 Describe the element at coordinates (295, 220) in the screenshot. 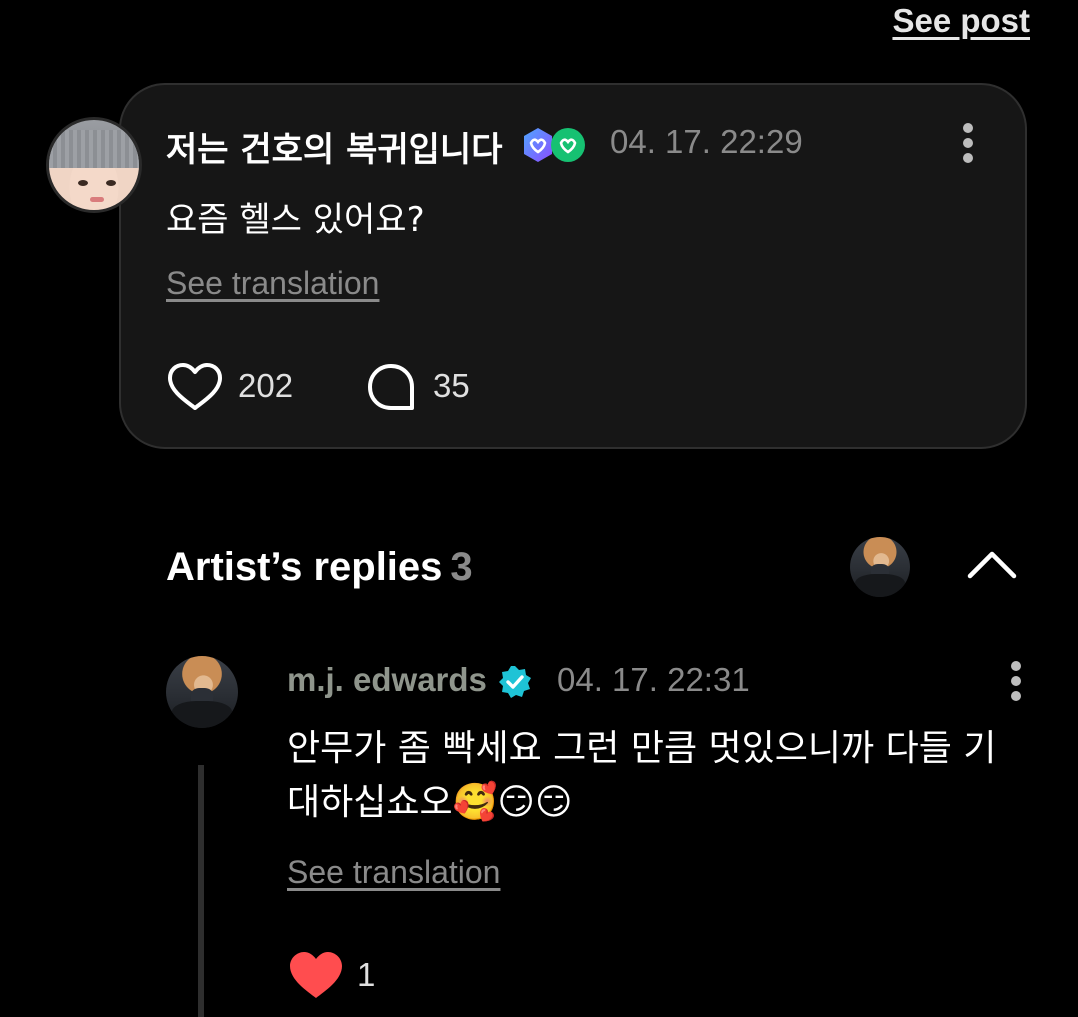

I see `post-text: 요즘 헬스 있어요?` at that location.